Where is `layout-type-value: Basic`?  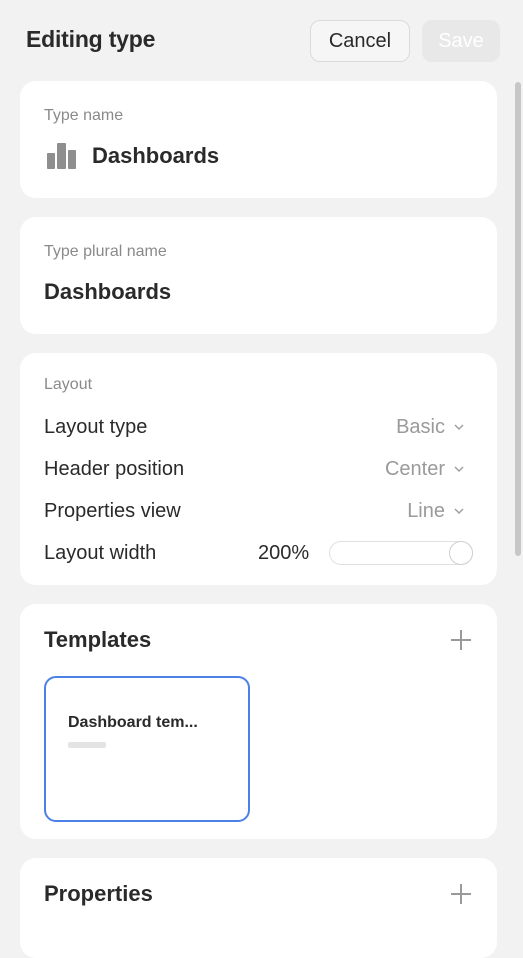
layout-type-value: Basic is located at coordinates (420, 426).